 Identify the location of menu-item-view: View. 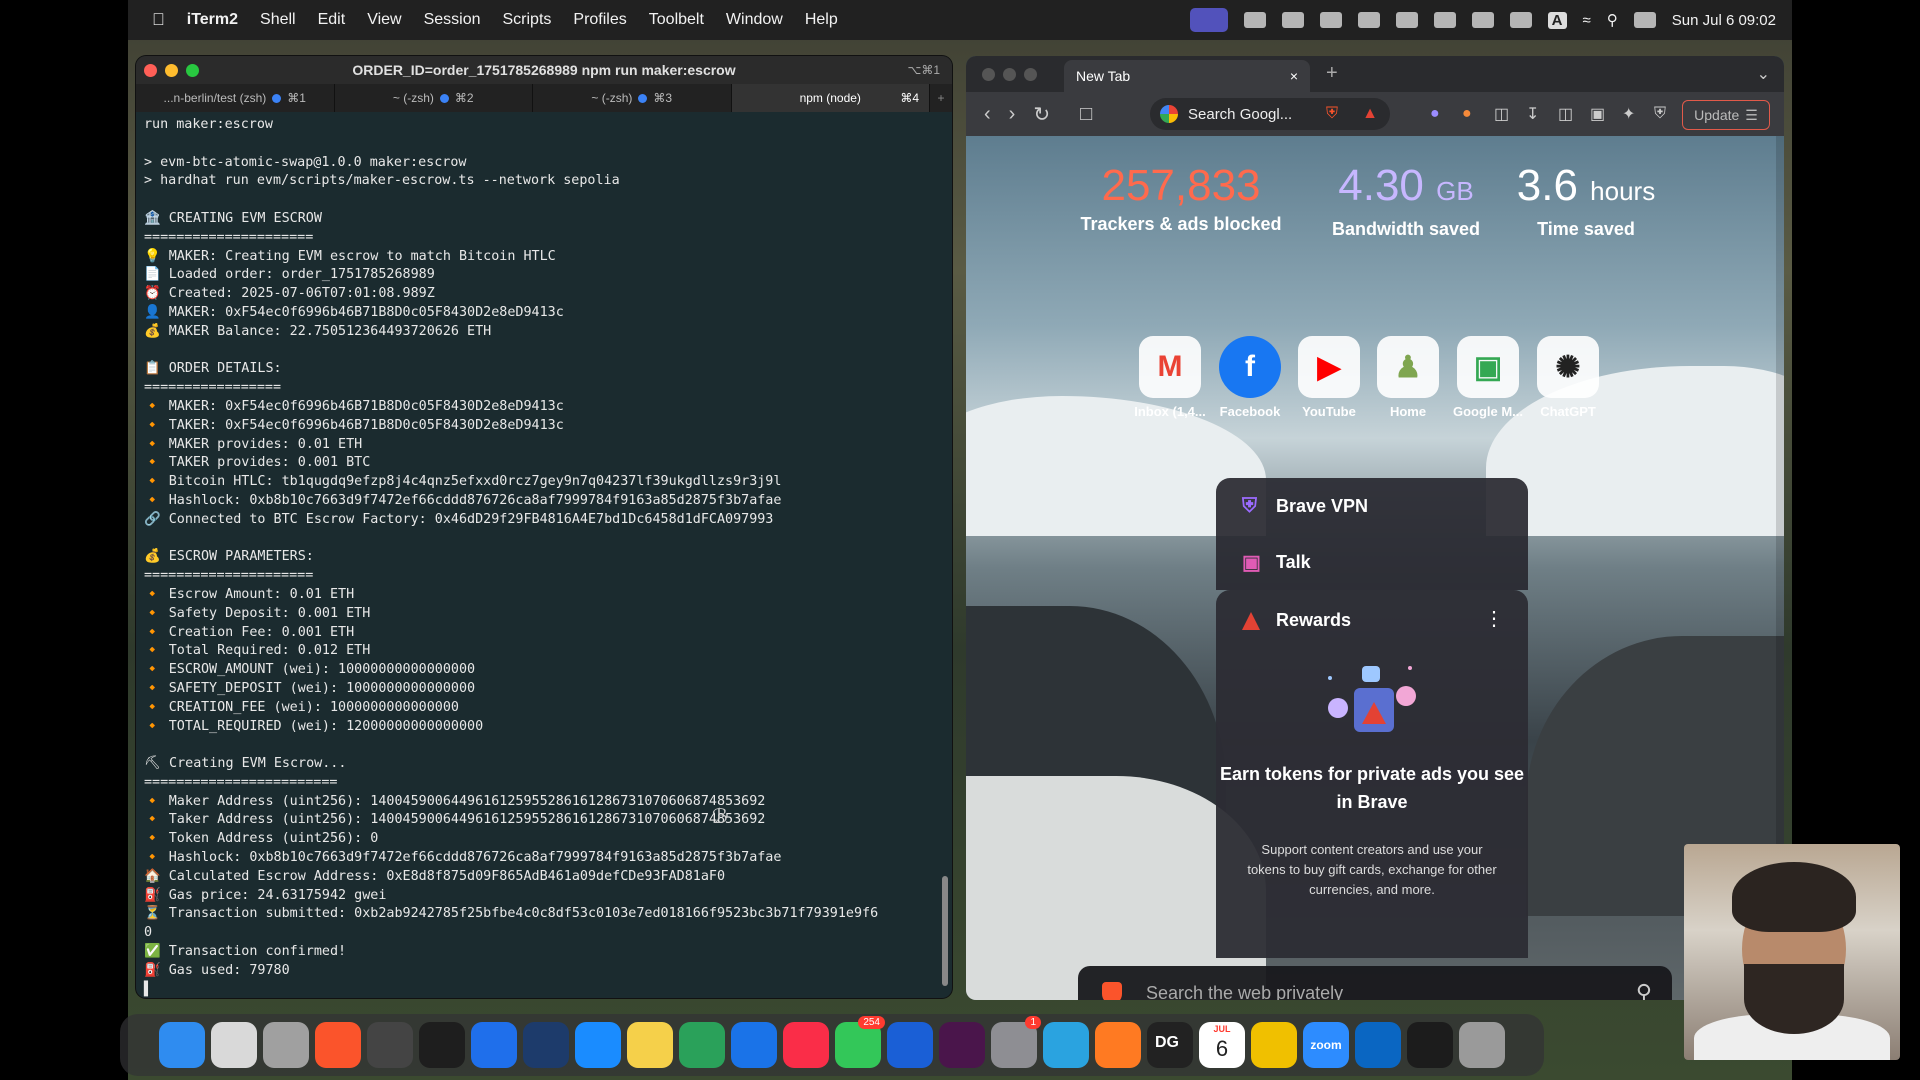
(384, 20).